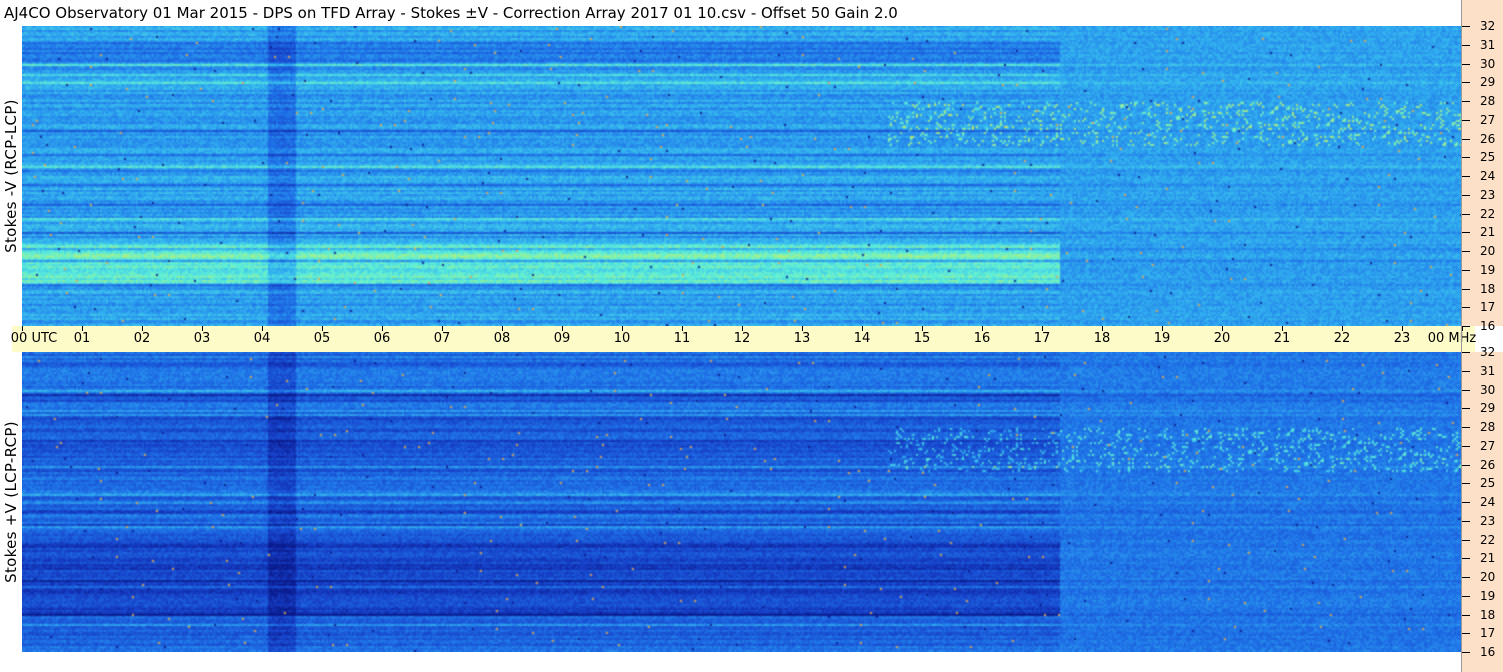 This screenshot has width=1503, height=672. What do you see at coordinates (1452, 338) in the screenshot?
I see `time-tick-label: 00 MHz` at bounding box center [1452, 338].